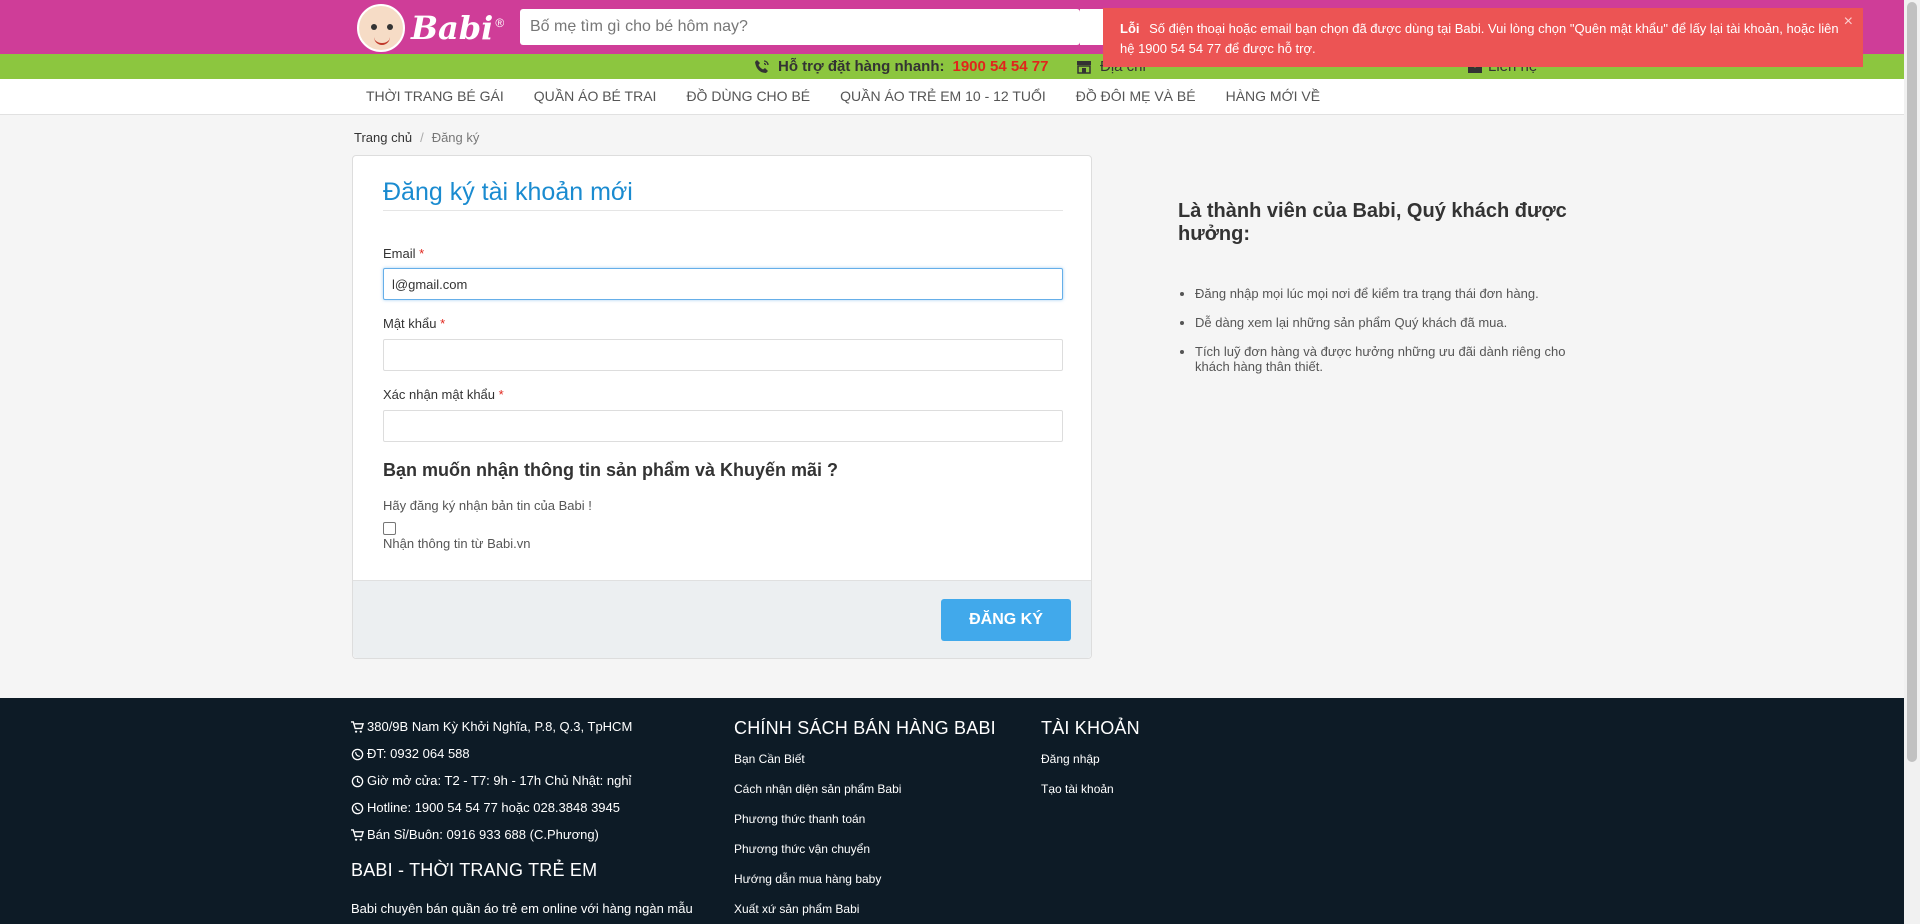  I want to click on hotline-info: Hỗ trợ đặt hàng nhanh: 1900 54 54 77, so click(901, 66).